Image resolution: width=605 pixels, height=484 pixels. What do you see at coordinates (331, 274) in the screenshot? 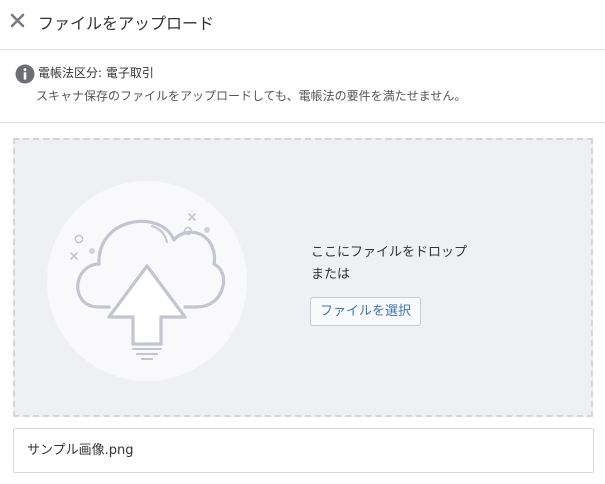
I see `or-separator: または` at bounding box center [331, 274].